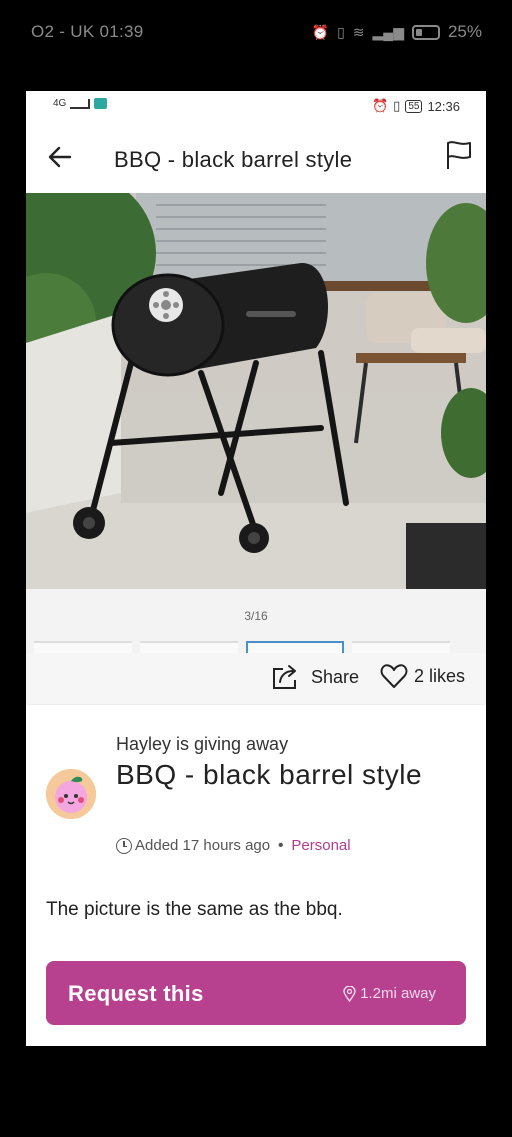 The image size is (512, 1137). I want to click on back-arrow-icon, so click(60, 157).